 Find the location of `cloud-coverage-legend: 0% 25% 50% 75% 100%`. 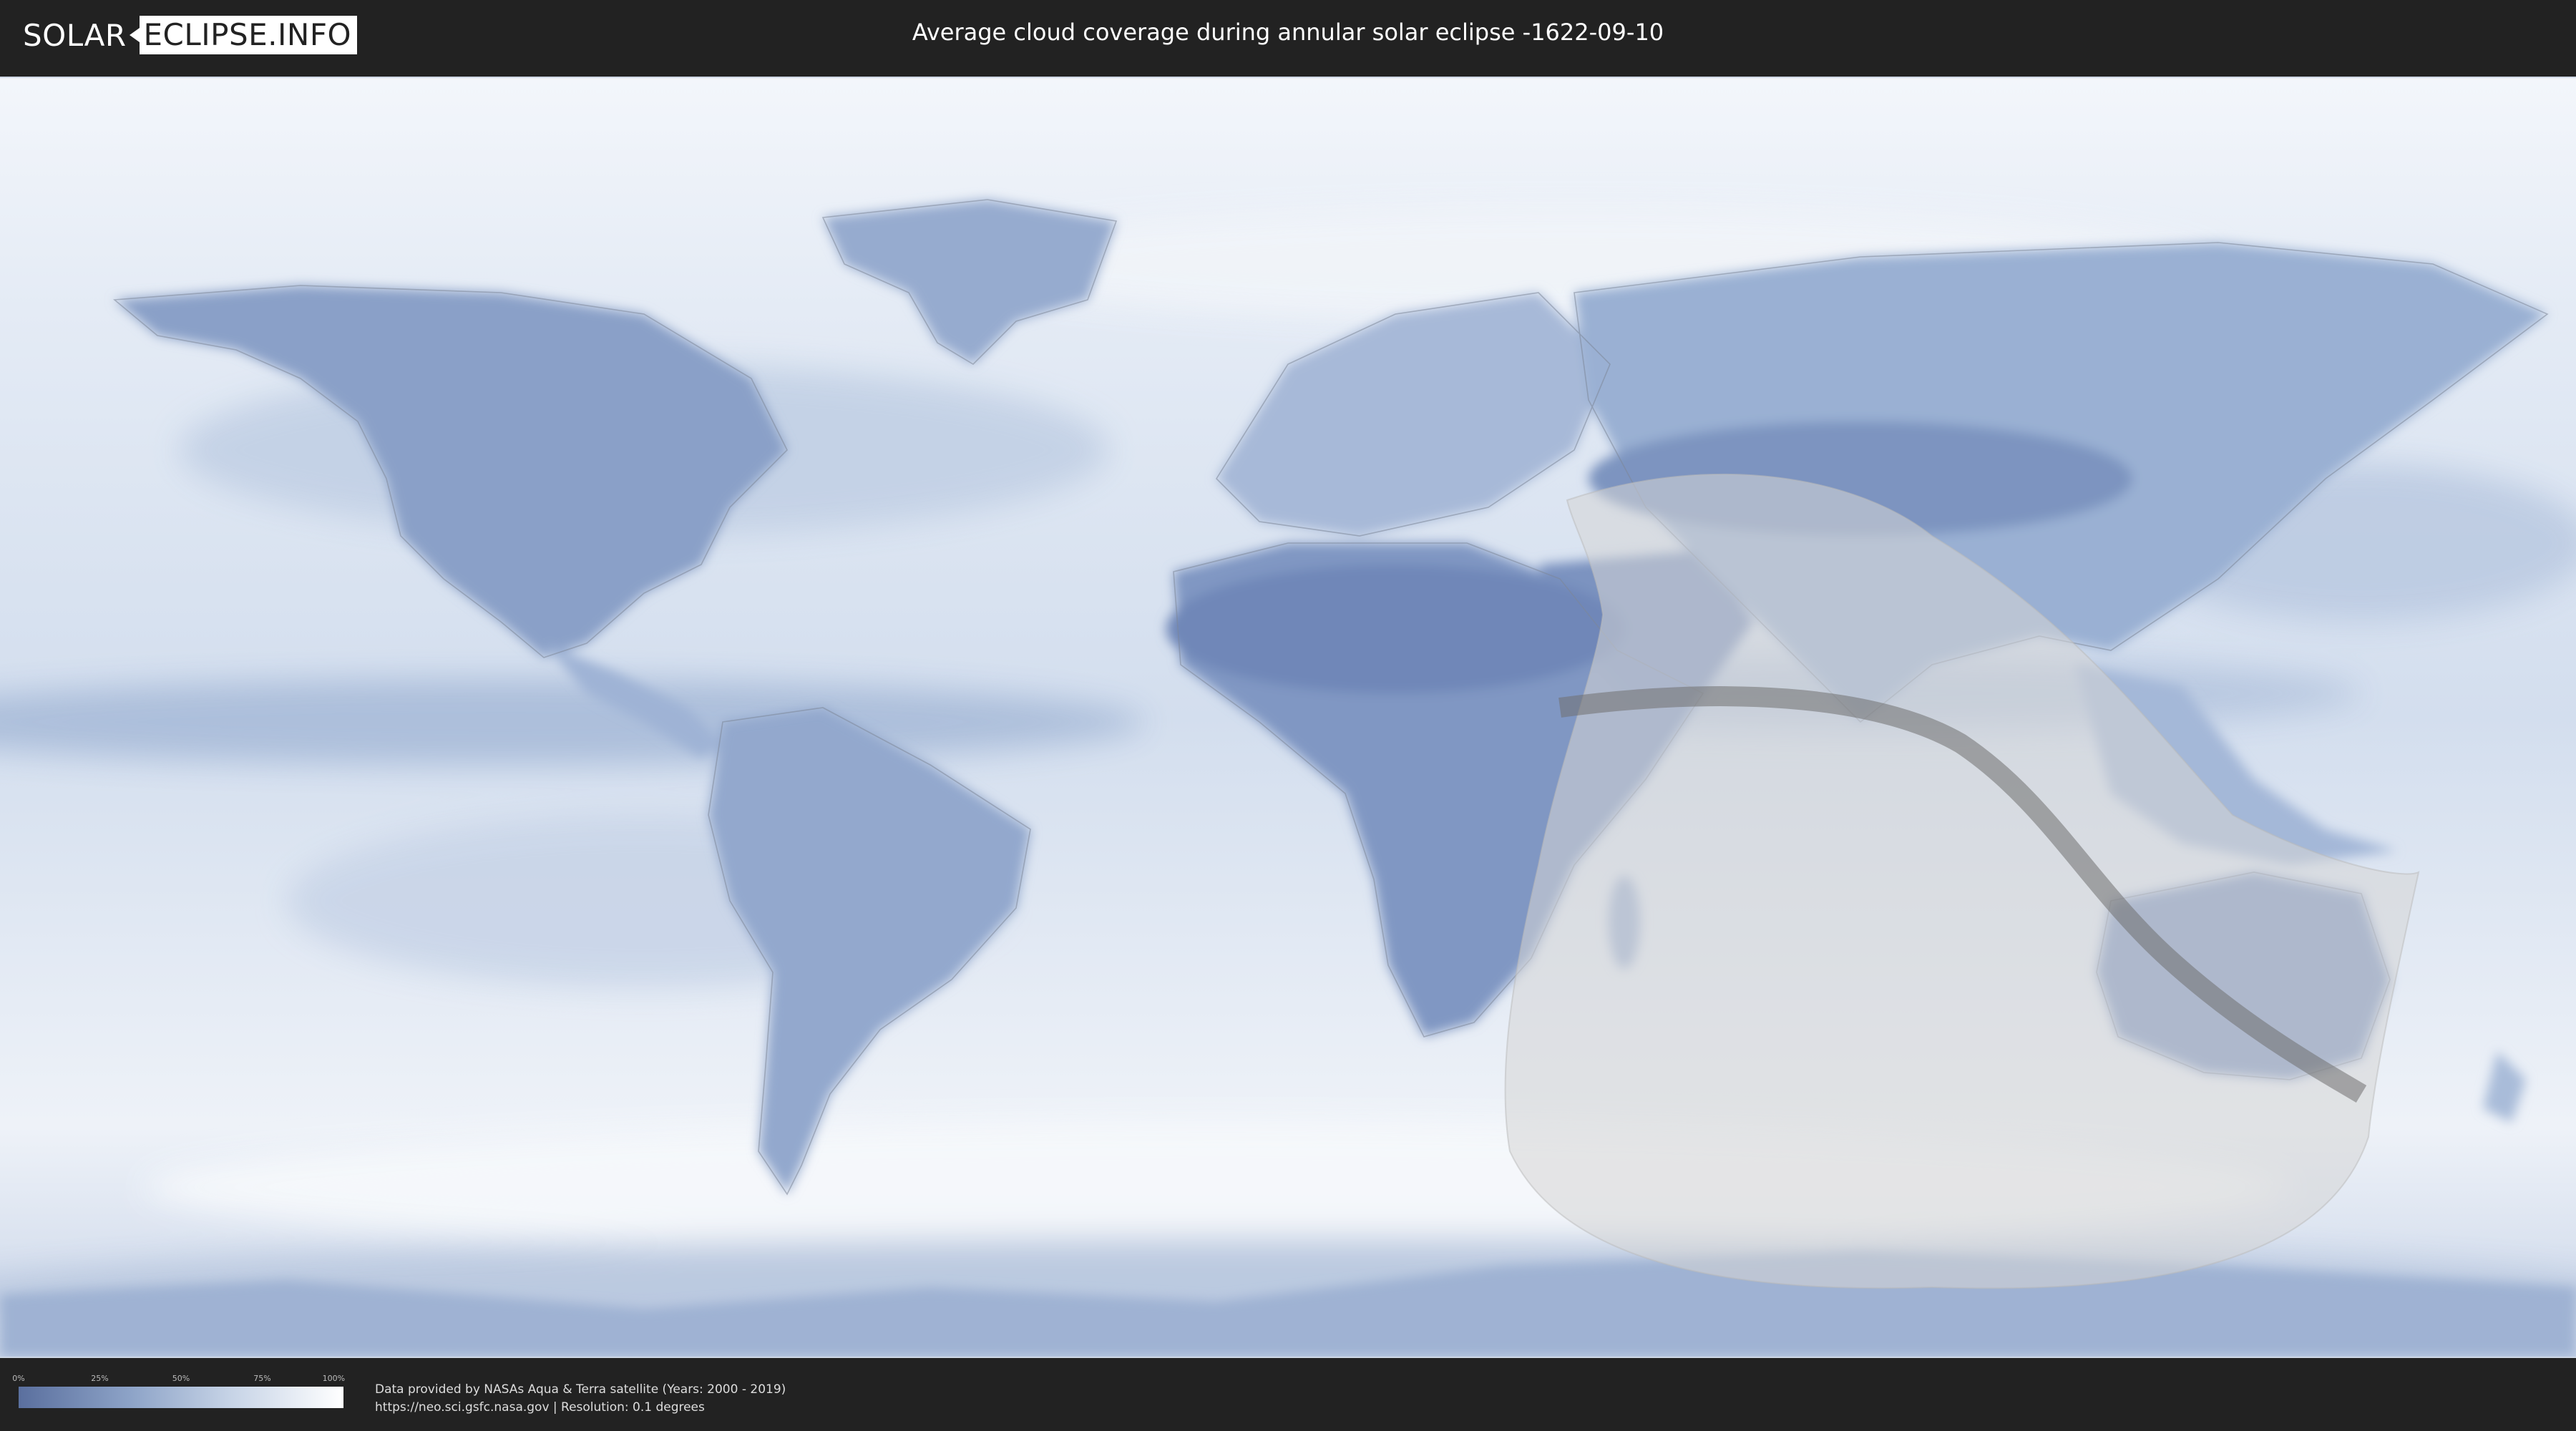

cloud-coverage-legend: 0% 25% 50% 75% 100% is located at coordinates (179, 1391).